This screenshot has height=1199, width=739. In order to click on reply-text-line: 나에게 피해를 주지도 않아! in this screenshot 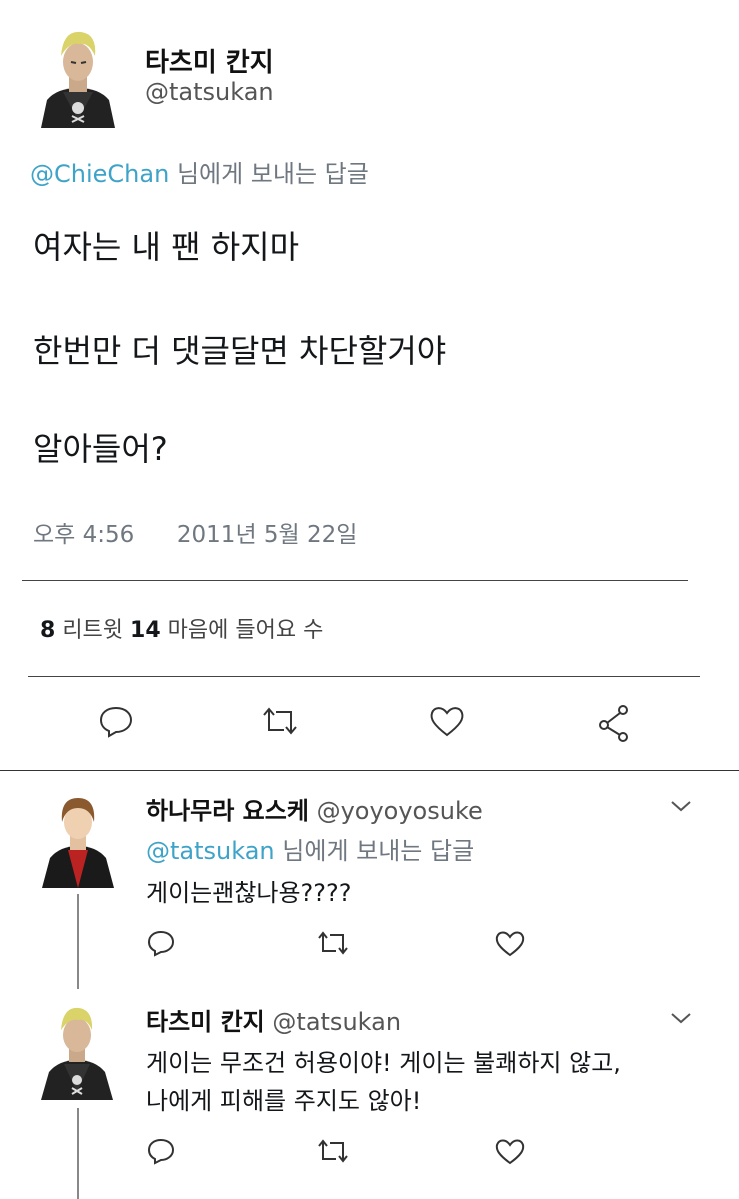, I will do `click(284, 1101)`.